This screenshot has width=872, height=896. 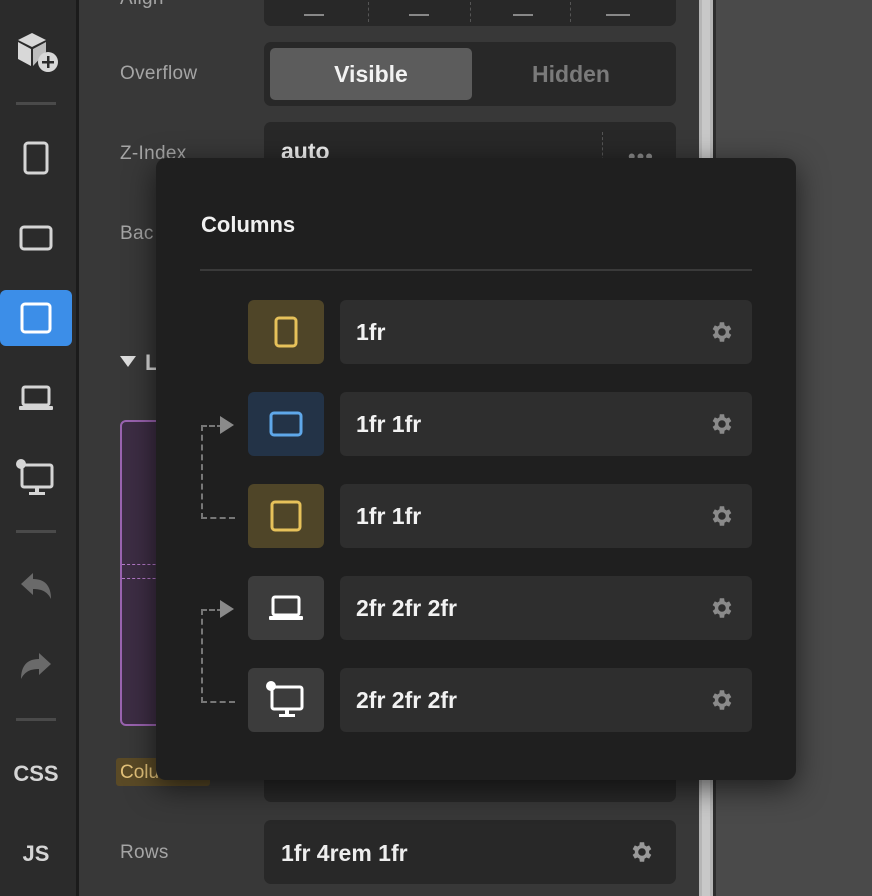 What do you see at coordinates (248, 224) in the screenshot?
I see `popup-title: Columns` at bounding box center [248, 224].